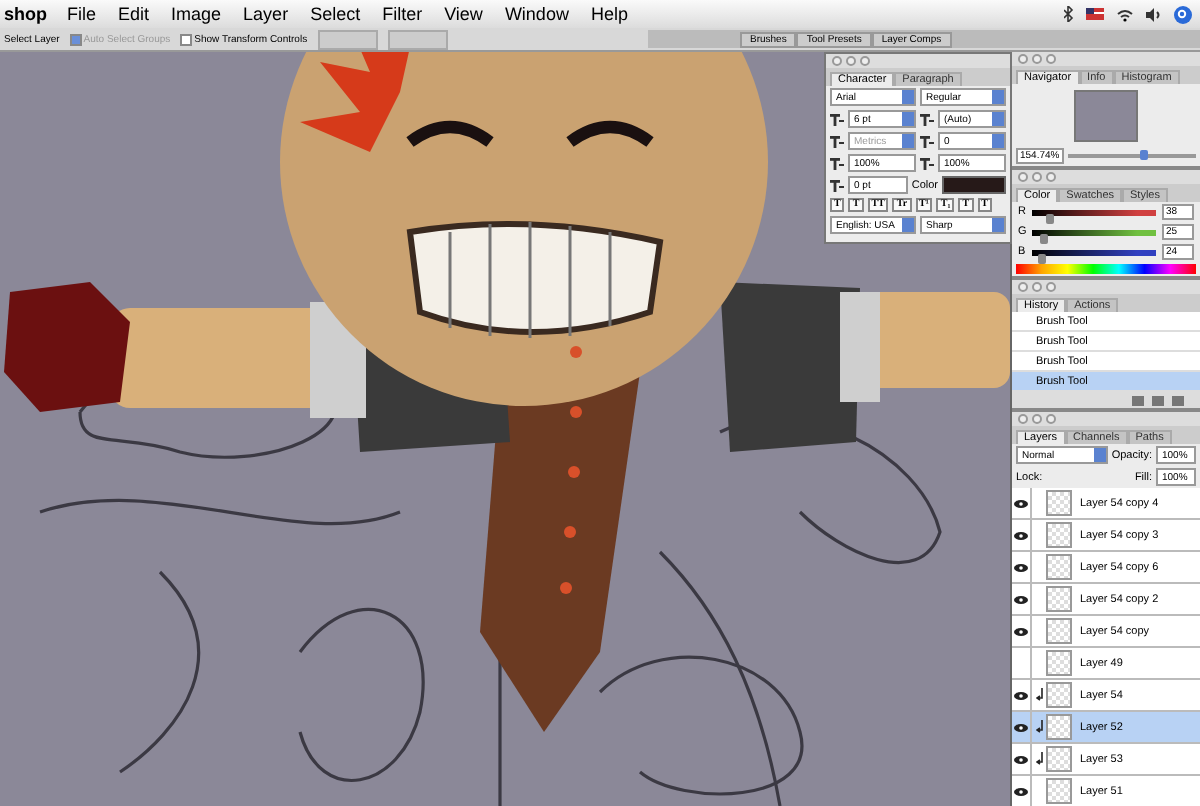 The width and height of the screenshot is (1200, 806). I want to click on color-swatch, so click(974, 185).